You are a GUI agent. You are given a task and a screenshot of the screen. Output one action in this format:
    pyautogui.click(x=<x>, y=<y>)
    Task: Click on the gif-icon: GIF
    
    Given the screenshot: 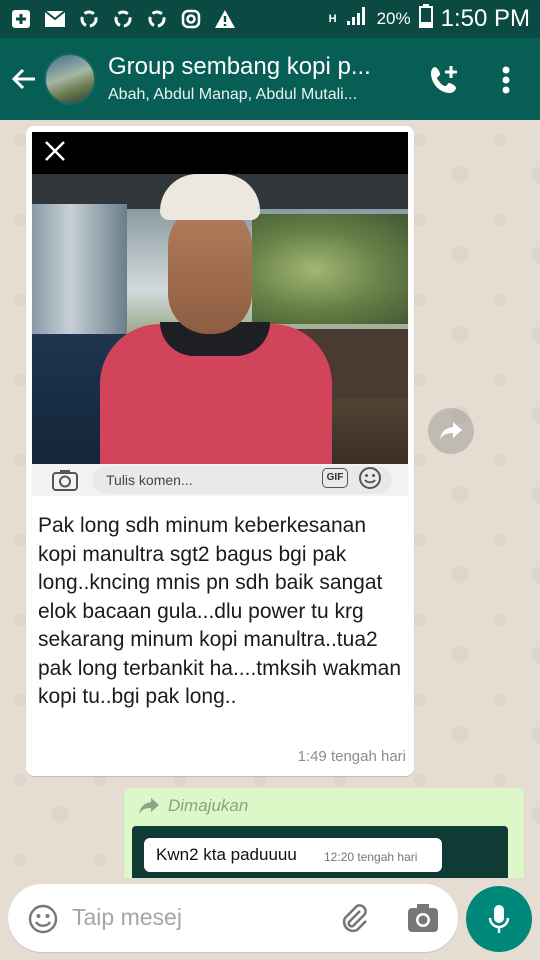 What is the action you would take?
    pyautogui.click(x=335, y=478)
    